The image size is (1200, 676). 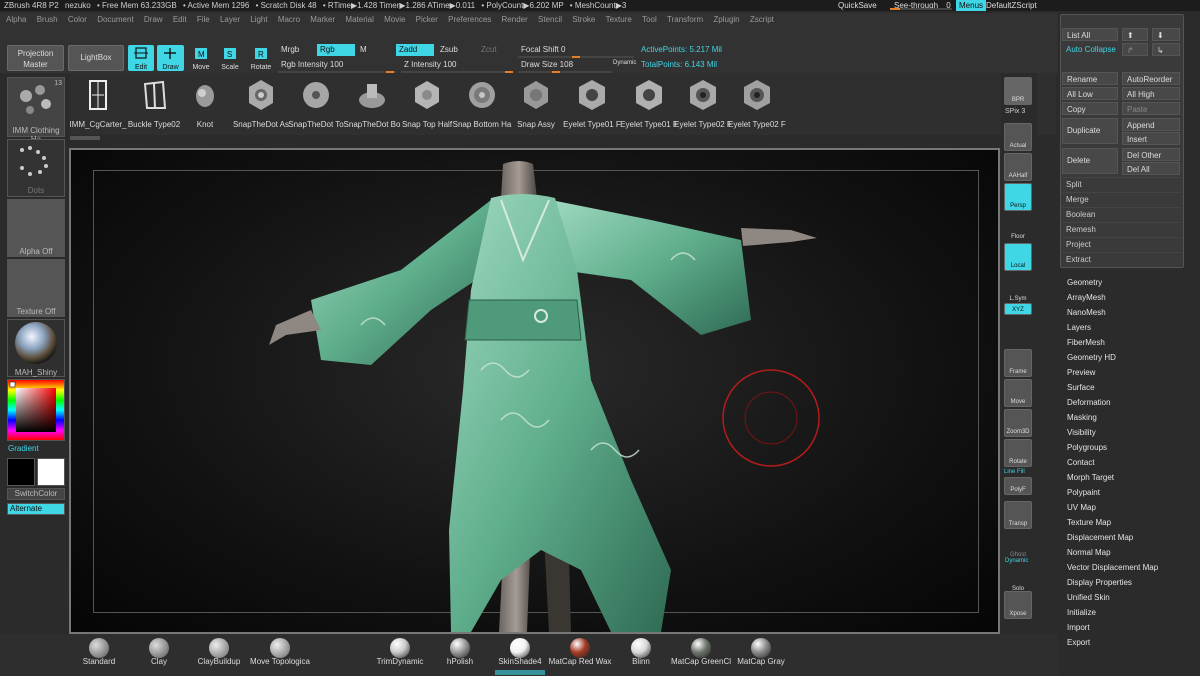 I want to click on split-section: Split, so click(x=1122, y=184).